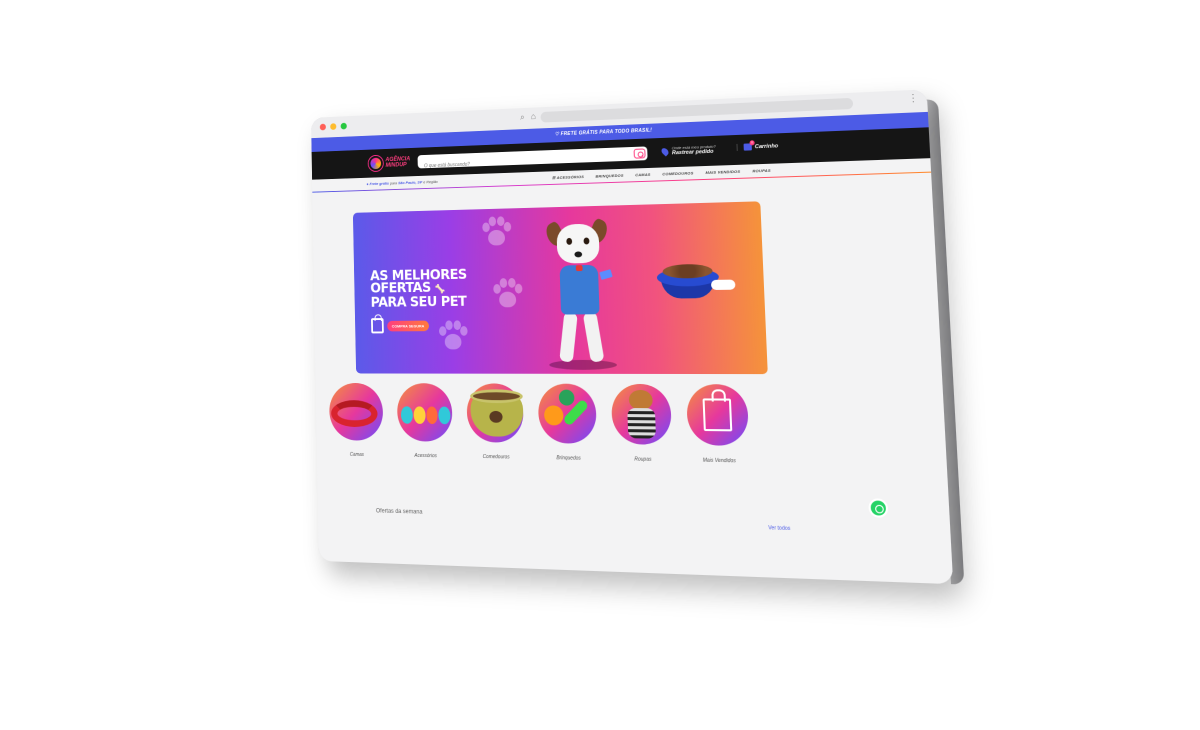  I want to click on category-brinquedos: Brinquedos, so click(568, 444).